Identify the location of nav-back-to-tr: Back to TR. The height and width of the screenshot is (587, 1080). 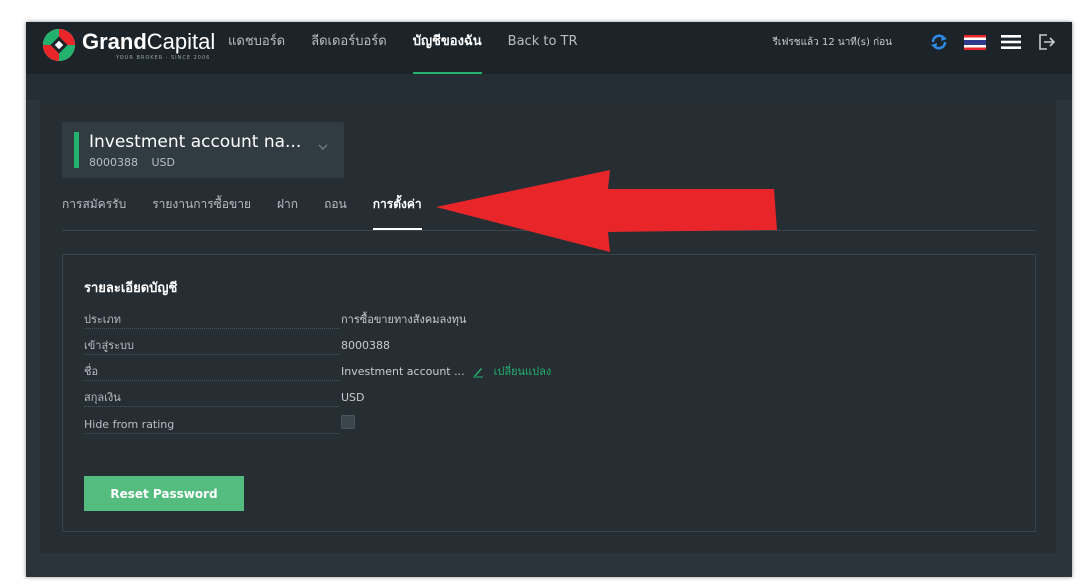
(543, 48).